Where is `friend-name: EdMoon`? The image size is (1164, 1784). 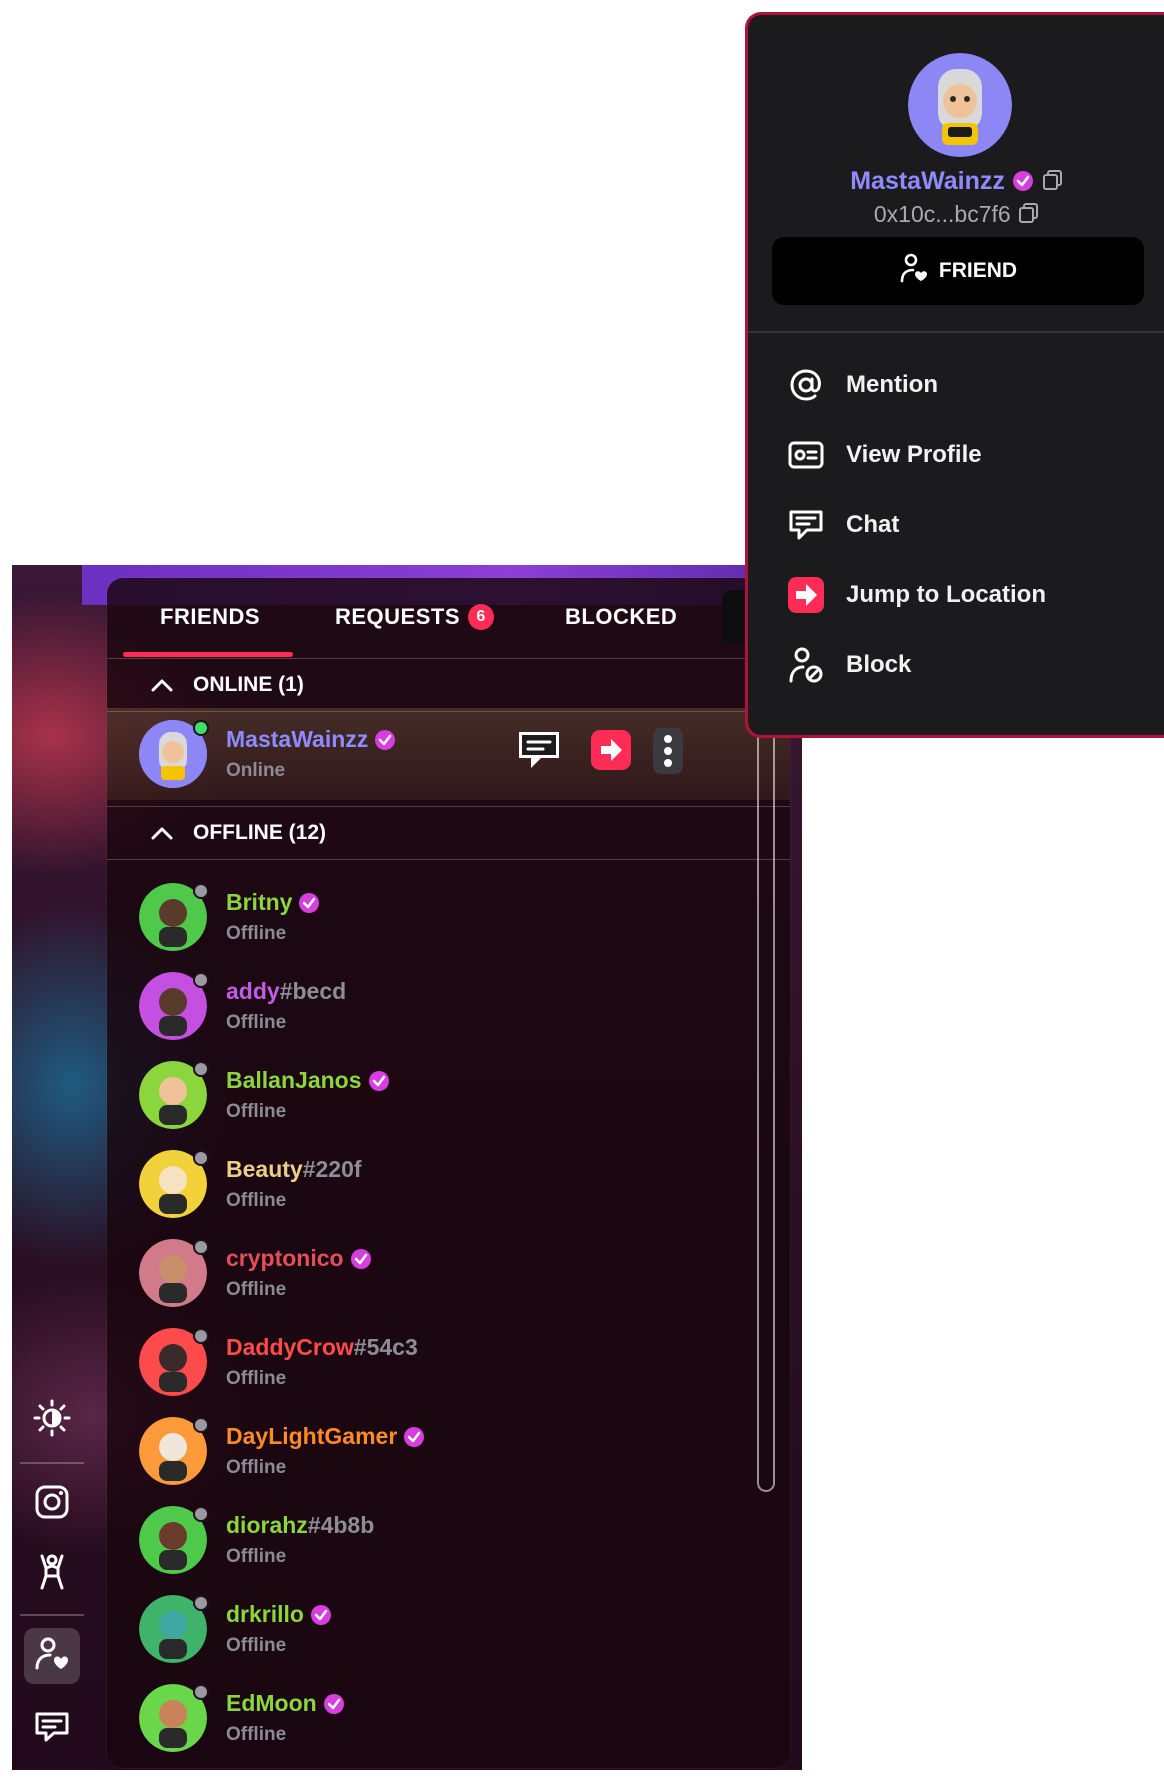
friend-name: EdMoon is located at coordinates (285, 1703).